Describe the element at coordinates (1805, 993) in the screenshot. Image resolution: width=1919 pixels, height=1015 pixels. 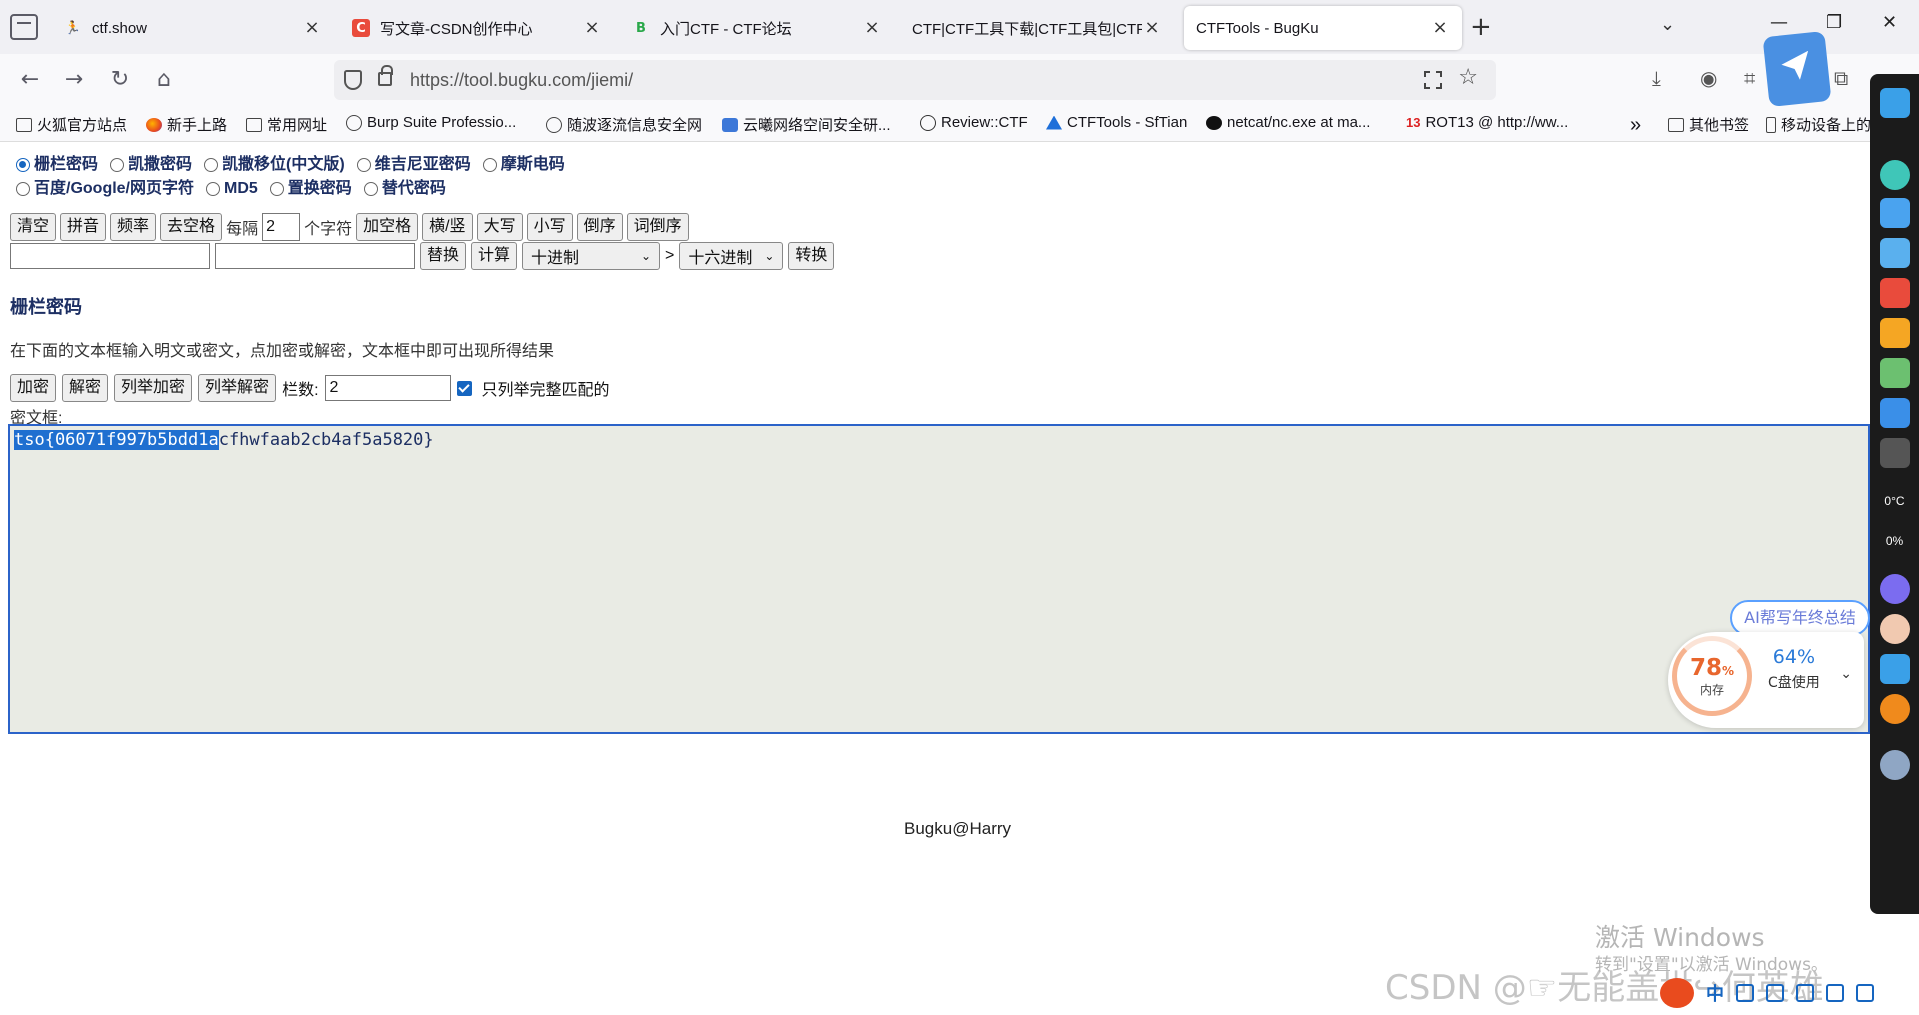
I see `keyboard-icon` at that location.